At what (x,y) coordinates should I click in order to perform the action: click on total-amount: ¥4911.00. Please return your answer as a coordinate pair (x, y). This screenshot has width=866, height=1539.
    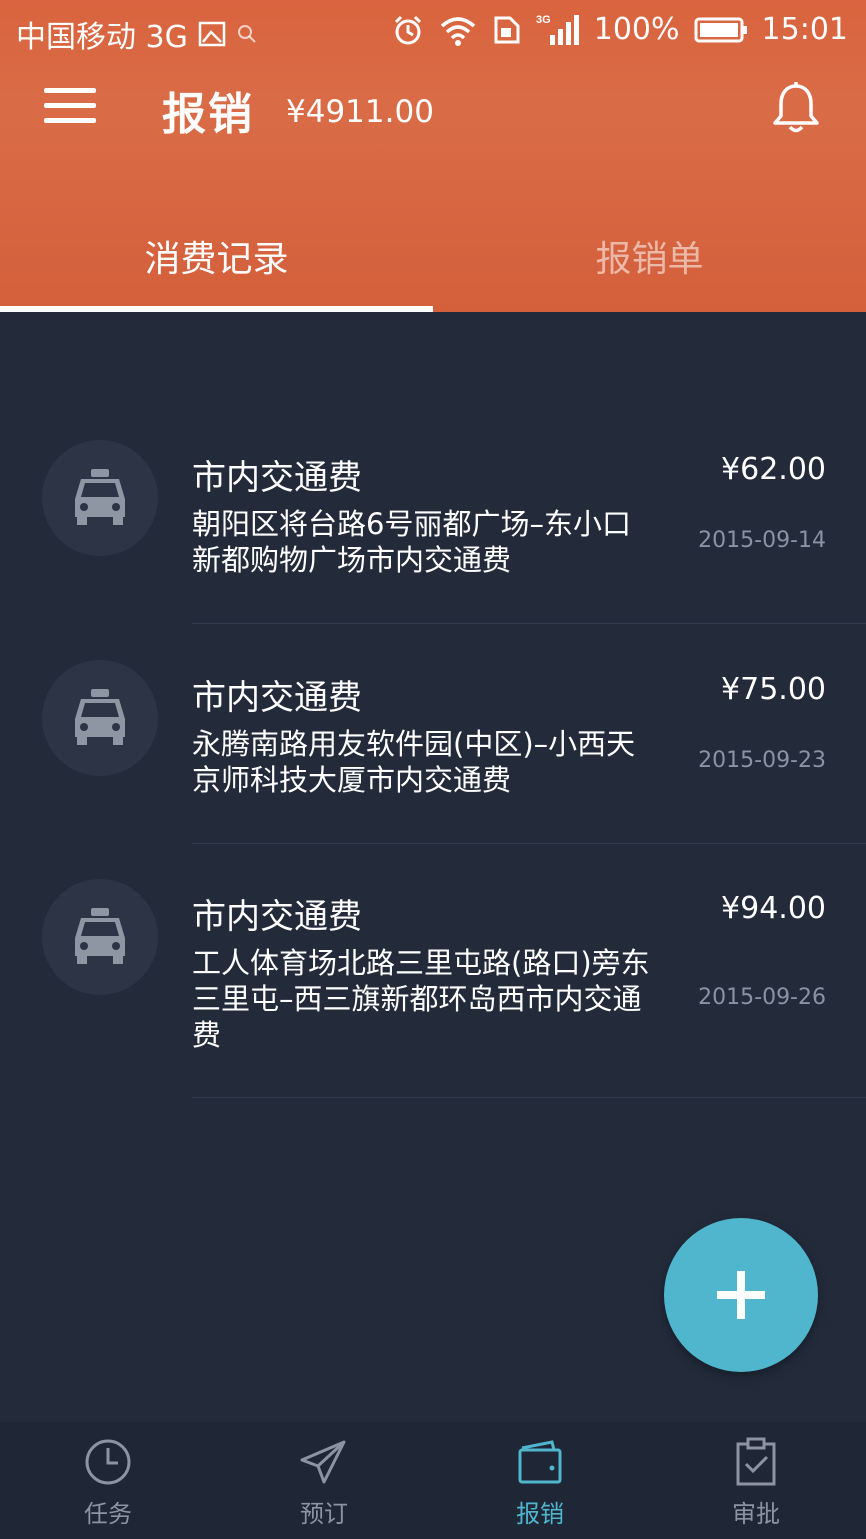
    Looking at the image, I should click on (360, 112).